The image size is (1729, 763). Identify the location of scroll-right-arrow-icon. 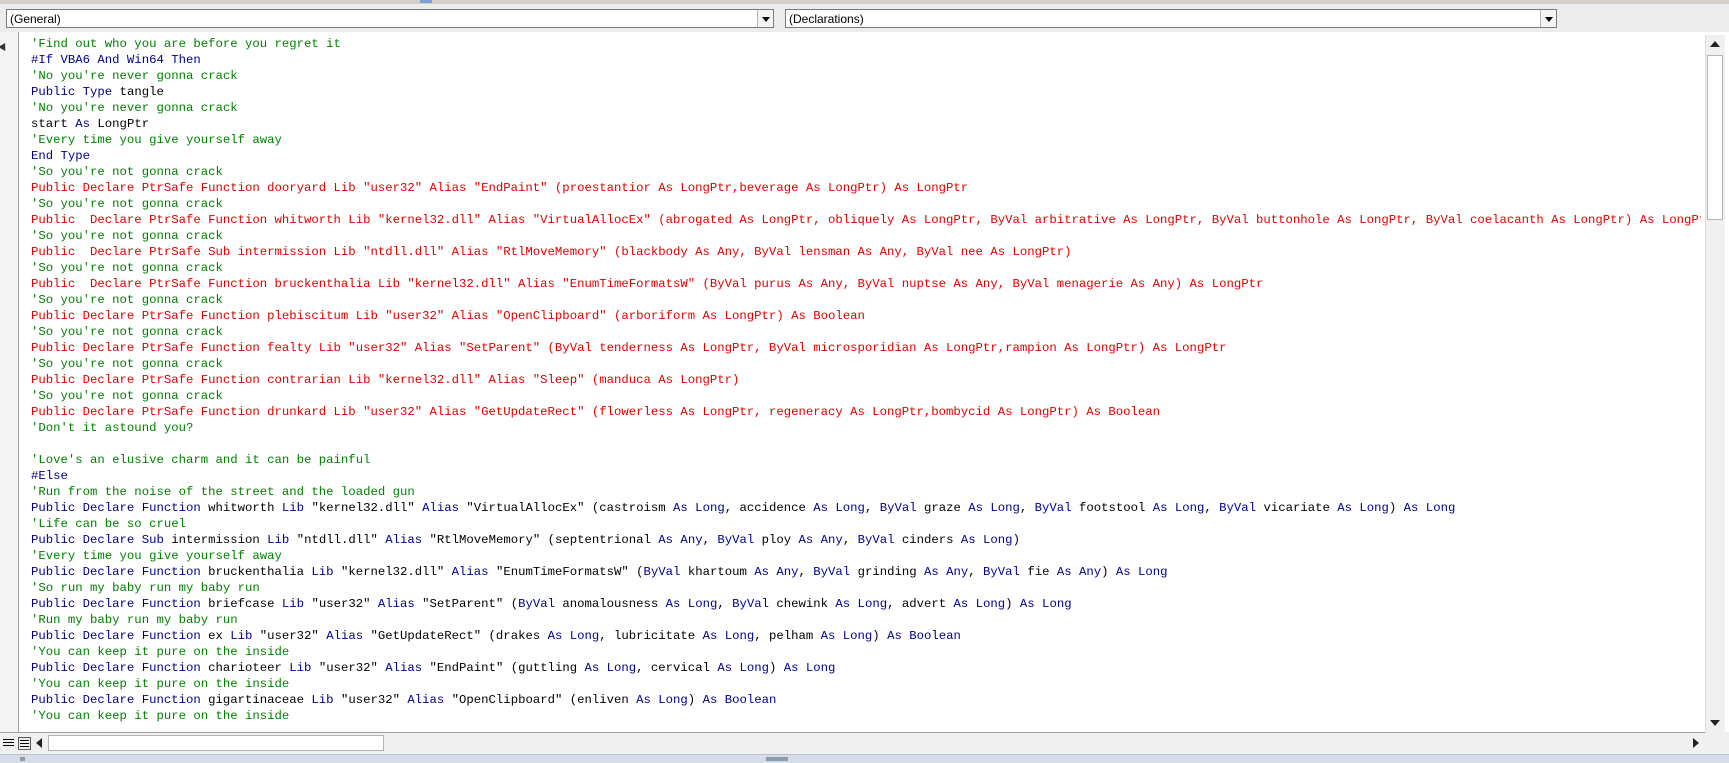
(1696, 743).